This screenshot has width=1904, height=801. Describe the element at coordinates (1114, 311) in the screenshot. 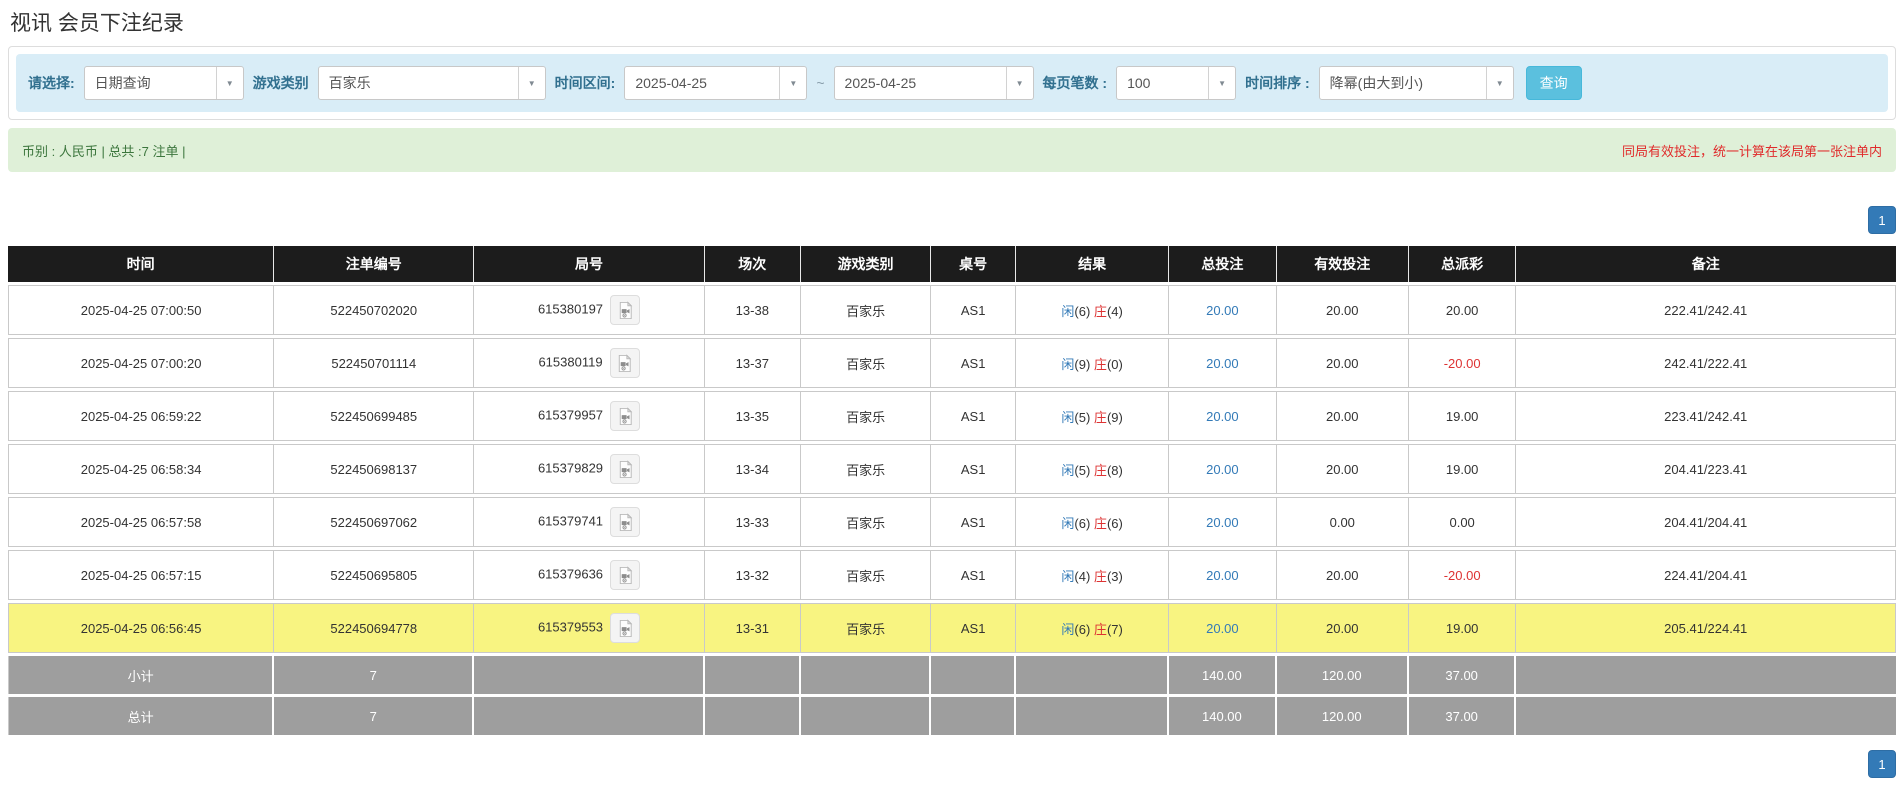

I see `result-banker-score: (4)` at that location.